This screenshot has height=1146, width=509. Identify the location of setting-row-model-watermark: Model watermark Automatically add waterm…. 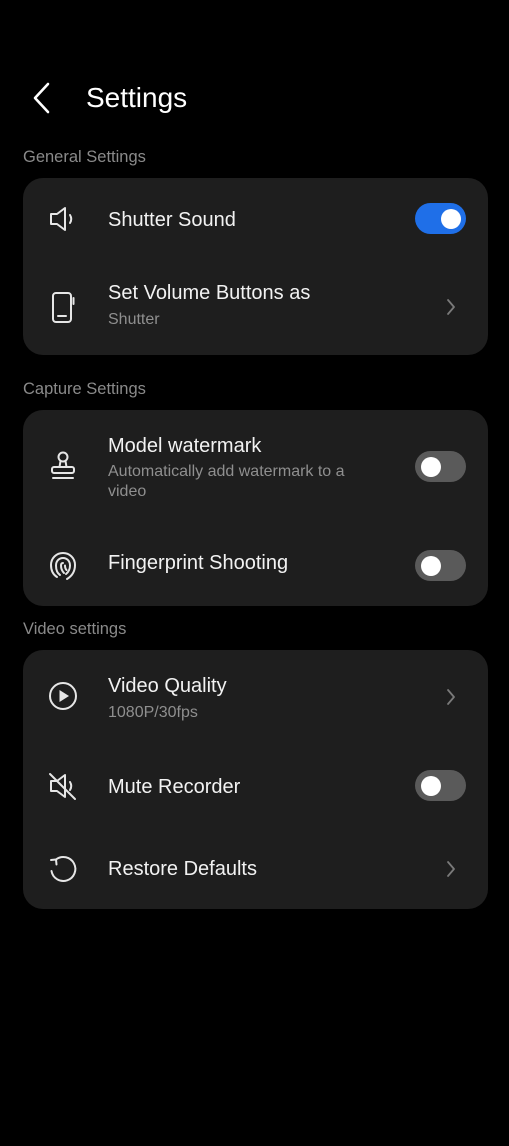
(255, 465).